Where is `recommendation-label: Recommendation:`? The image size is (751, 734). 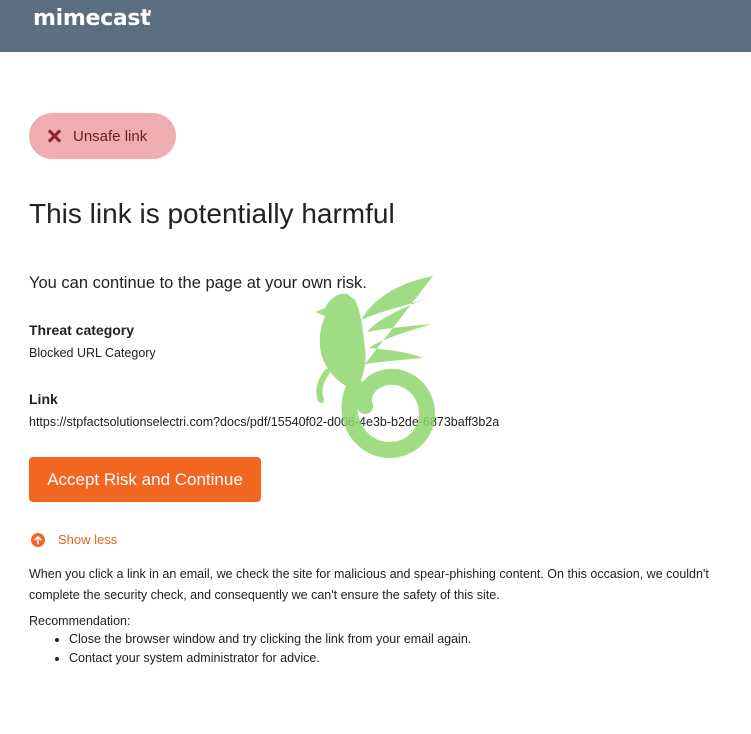 recommendation-label: Recommendation: is located at coordinates (80, 621).